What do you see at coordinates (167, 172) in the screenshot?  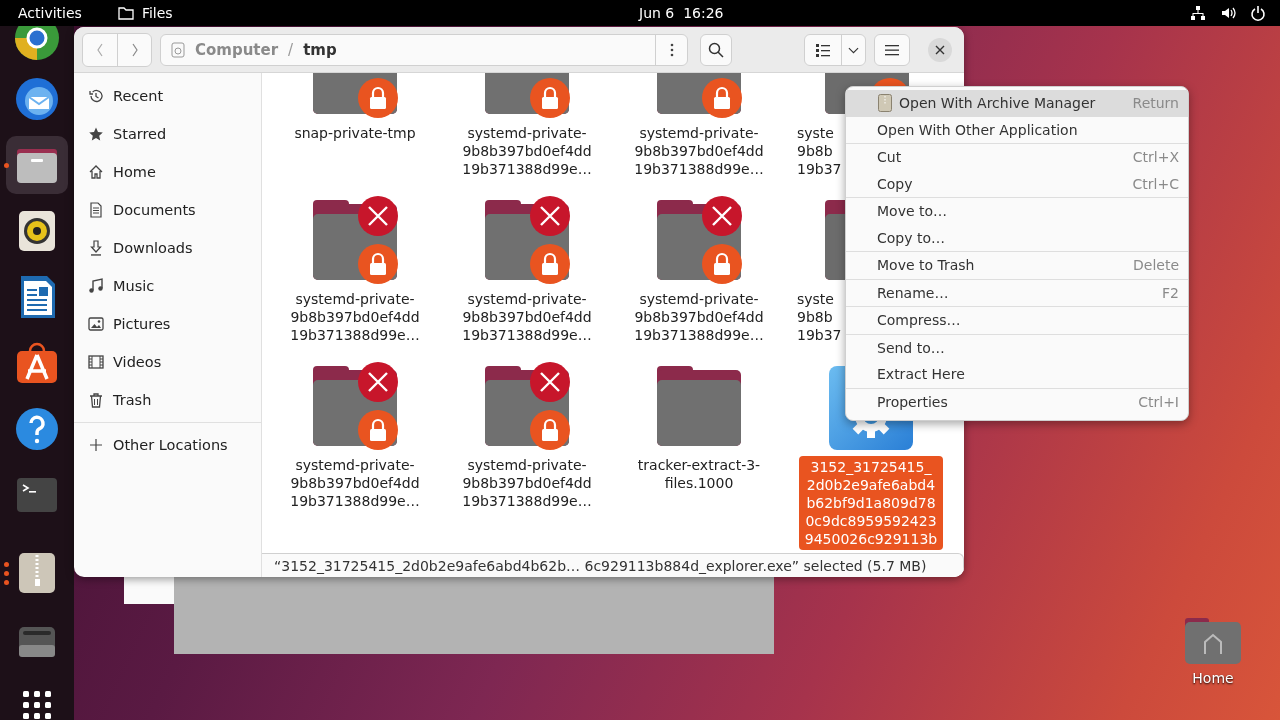 I see `sidebar-item: Home` at bounding box center [167, 172].